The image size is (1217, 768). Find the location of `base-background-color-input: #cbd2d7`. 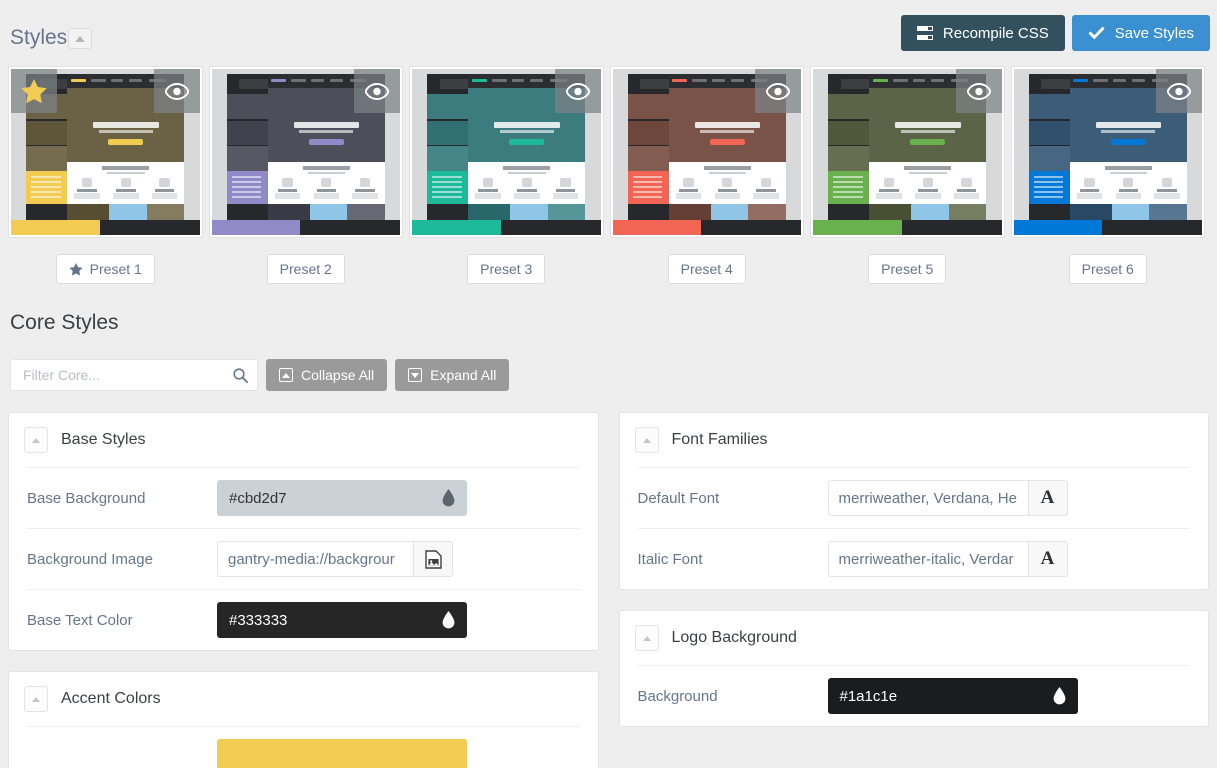

base-background-color-input: #cbd2d7 is located at coordinates (342, 498).